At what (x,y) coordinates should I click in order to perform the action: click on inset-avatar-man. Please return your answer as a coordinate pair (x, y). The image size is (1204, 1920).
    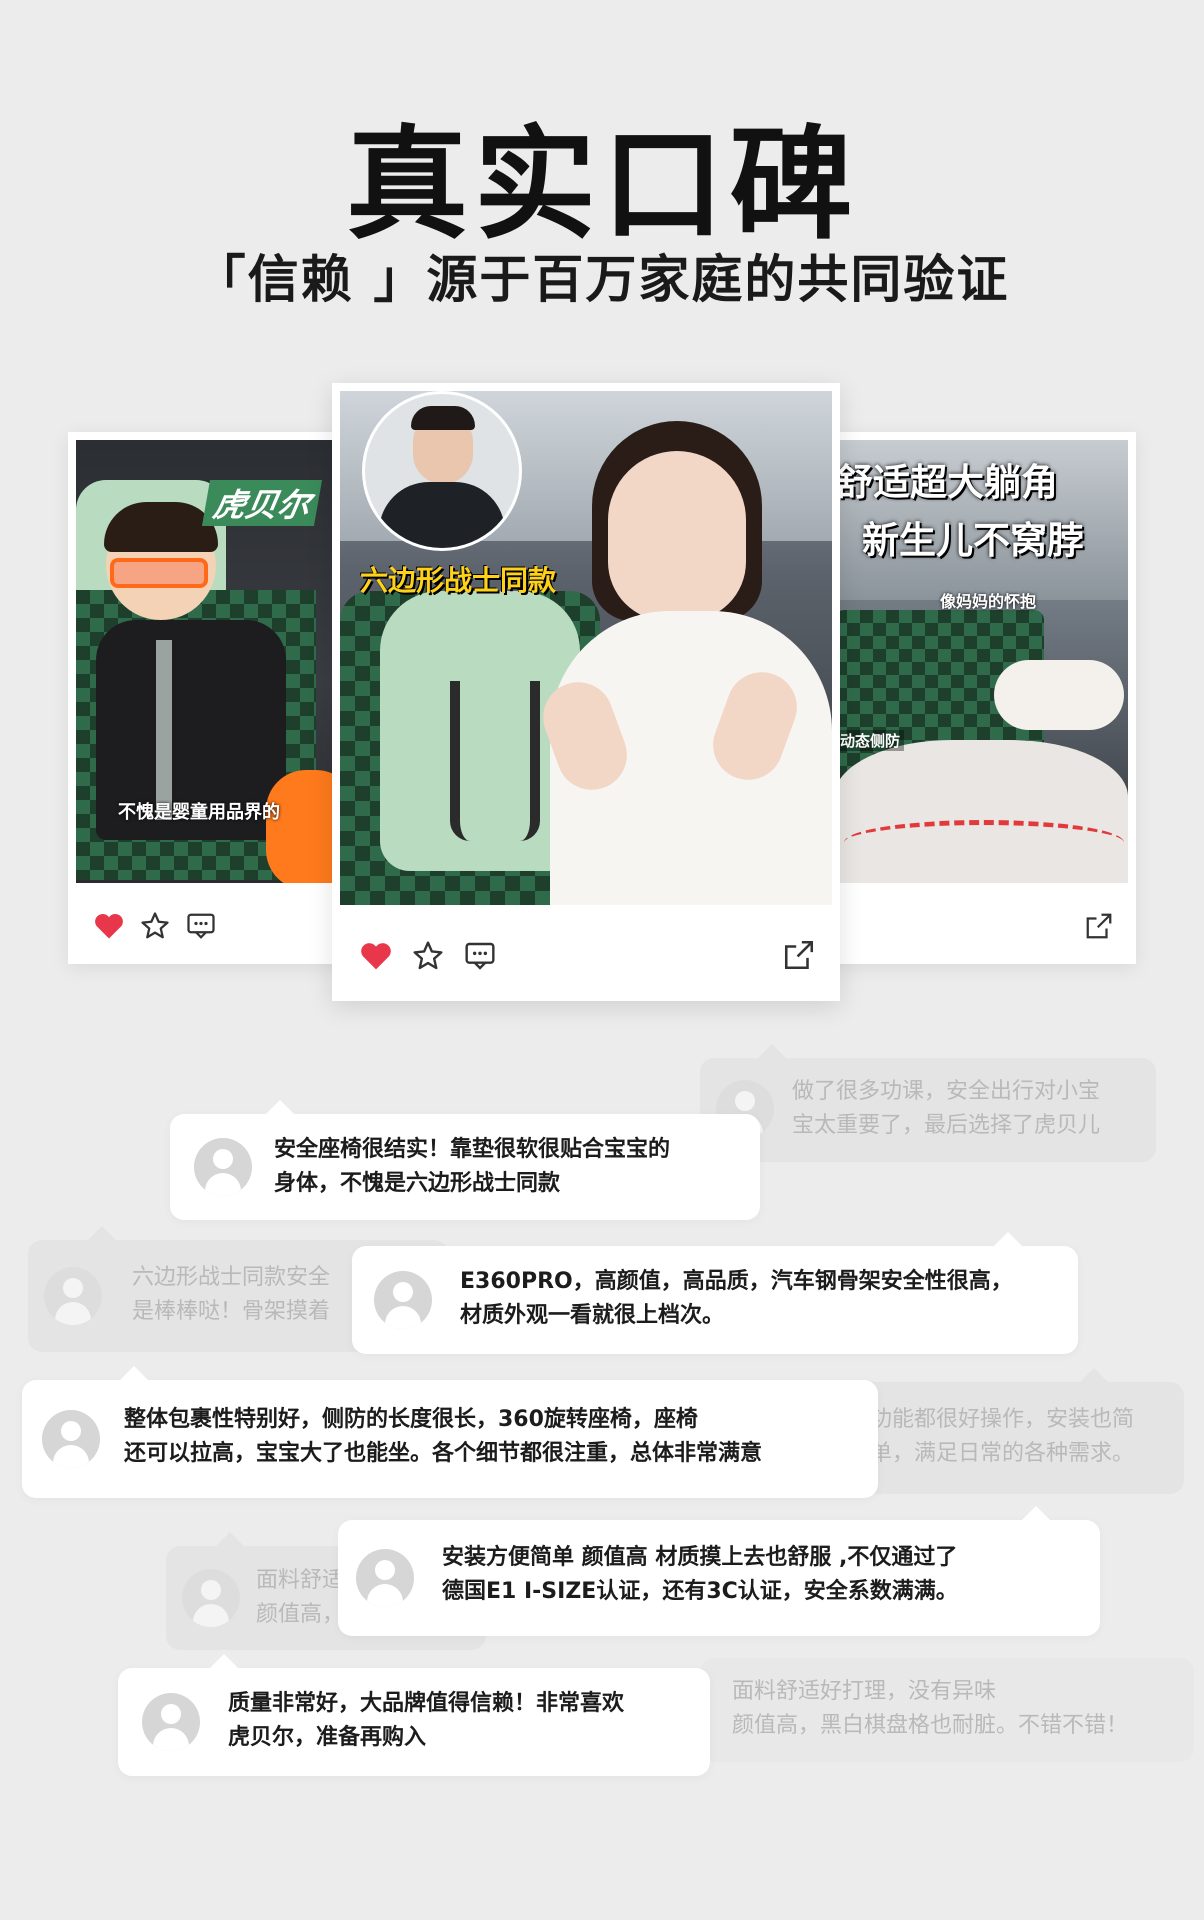
    Looking at the image, I should click on (442, 471).